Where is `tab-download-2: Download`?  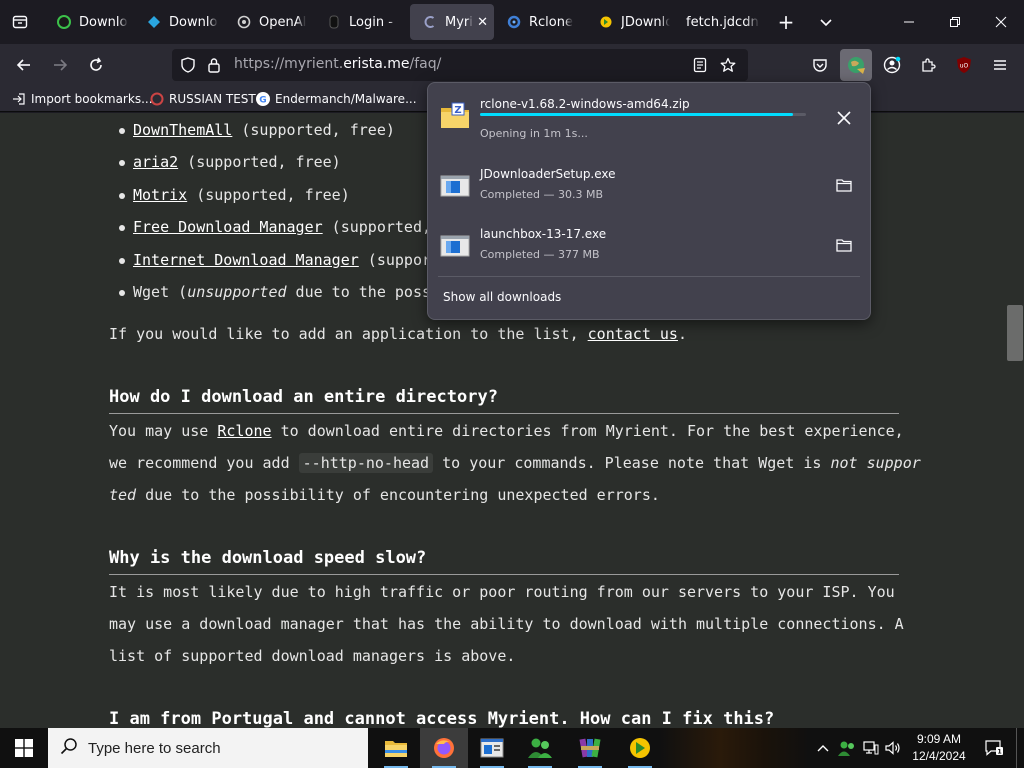
tab-download-2: Download is located at coordinates (179, 22).